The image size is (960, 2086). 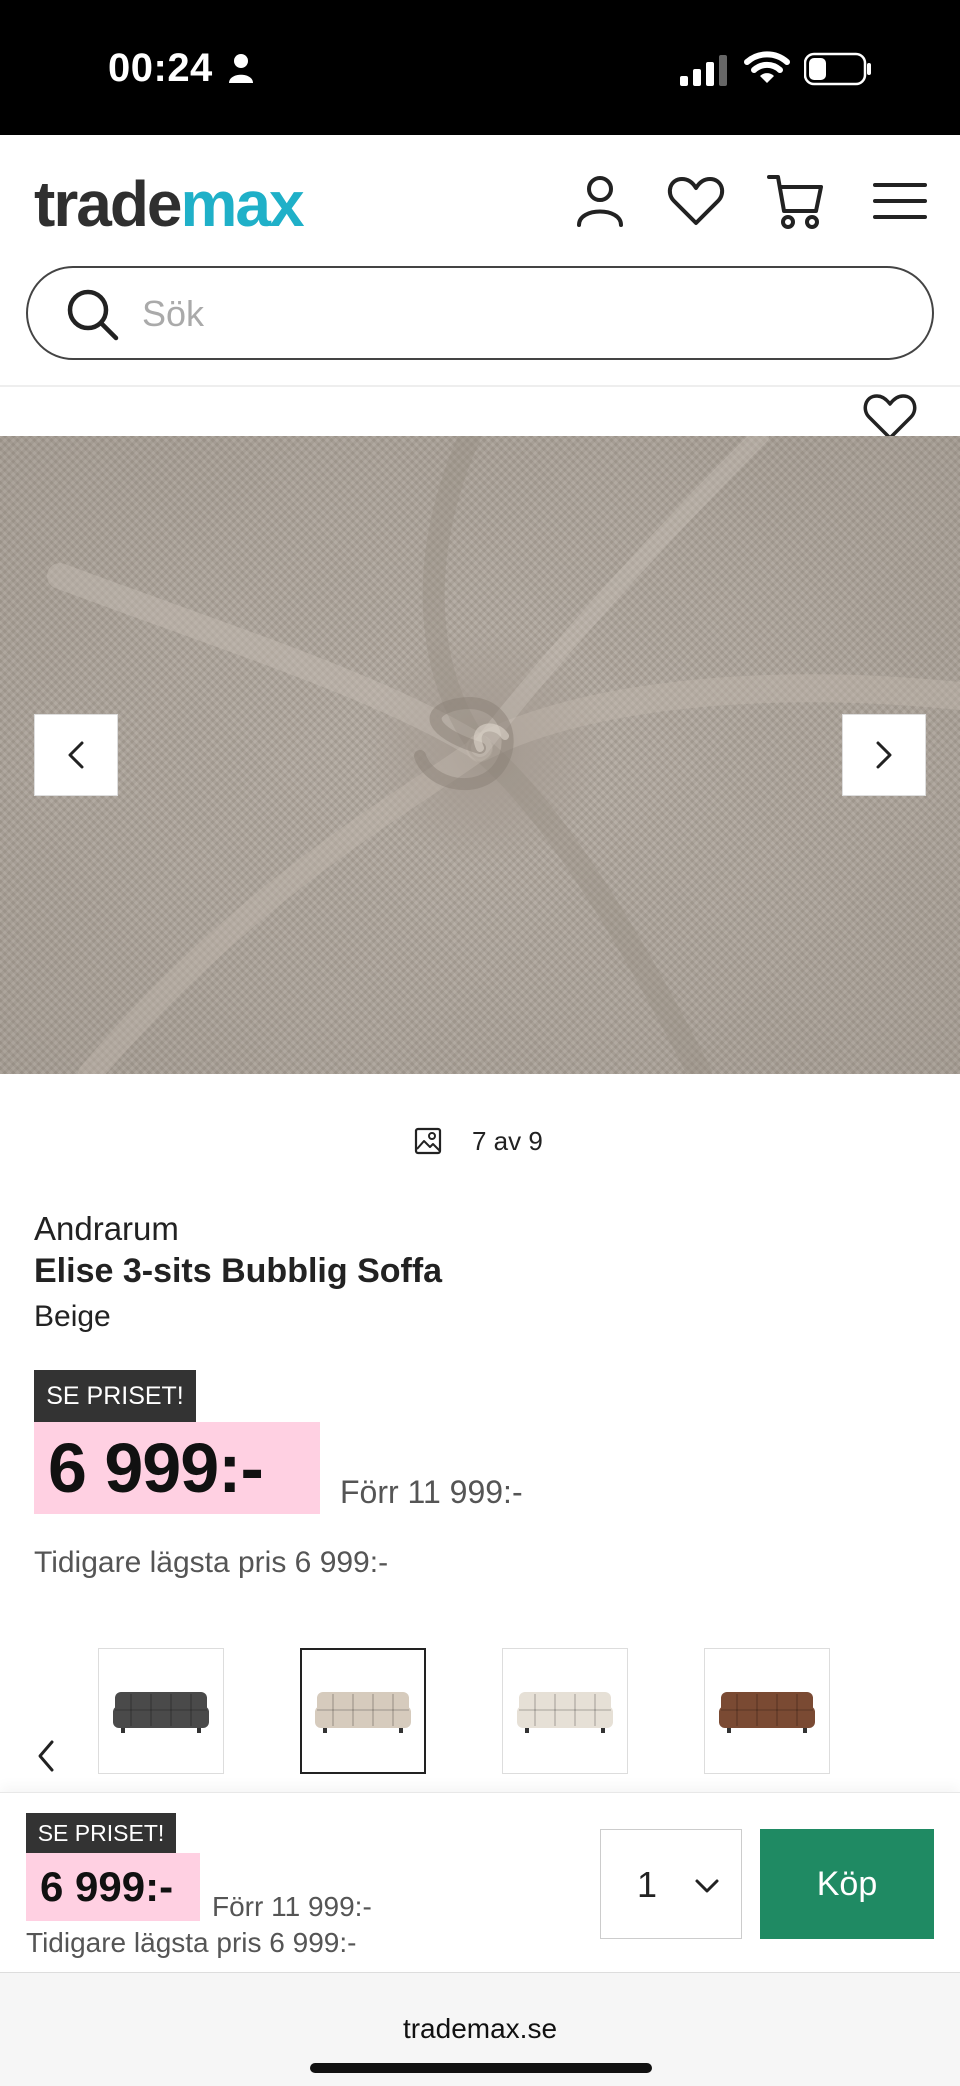 I want to click on variant-beige, so click(x=363, y=1711).